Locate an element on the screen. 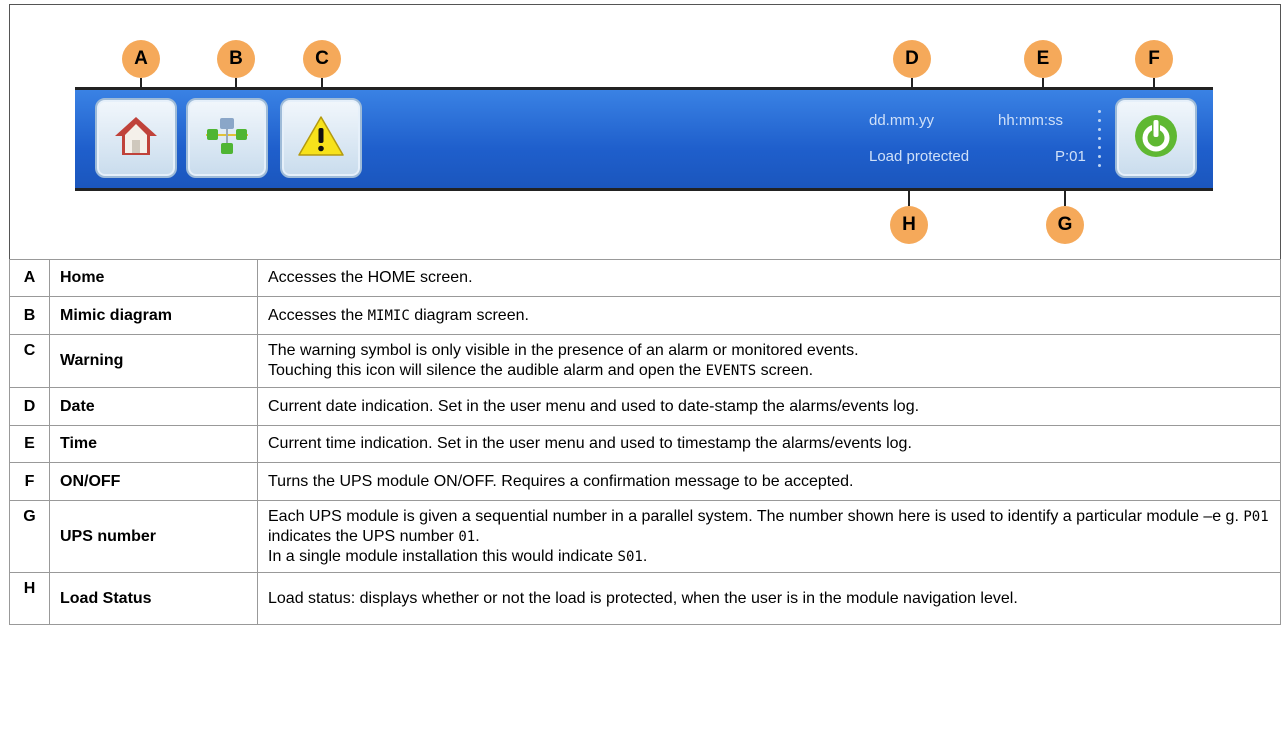 This screenshot has width=1283, height=732. code-term: S01 is located at coordinates (630, 556).